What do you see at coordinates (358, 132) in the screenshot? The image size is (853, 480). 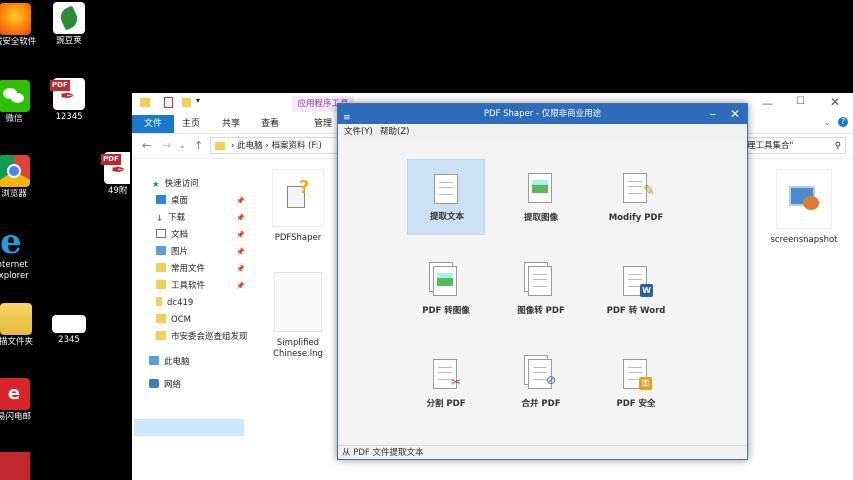 I see `menu-file: 文件(Y)` at bounding box center [358, 132].